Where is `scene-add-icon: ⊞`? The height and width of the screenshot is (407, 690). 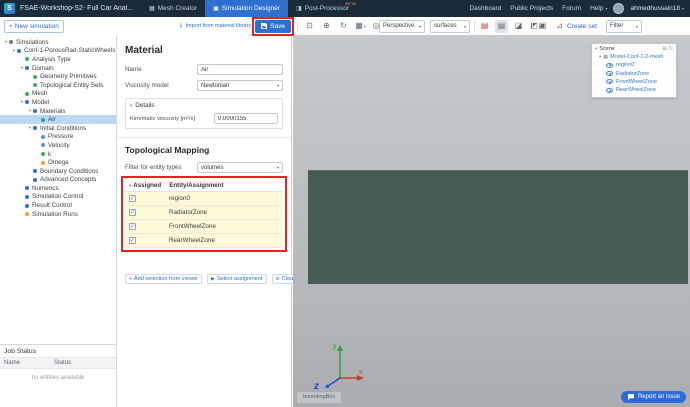
scene-add-icon: ⊞ is located at coordinates (665, 49).